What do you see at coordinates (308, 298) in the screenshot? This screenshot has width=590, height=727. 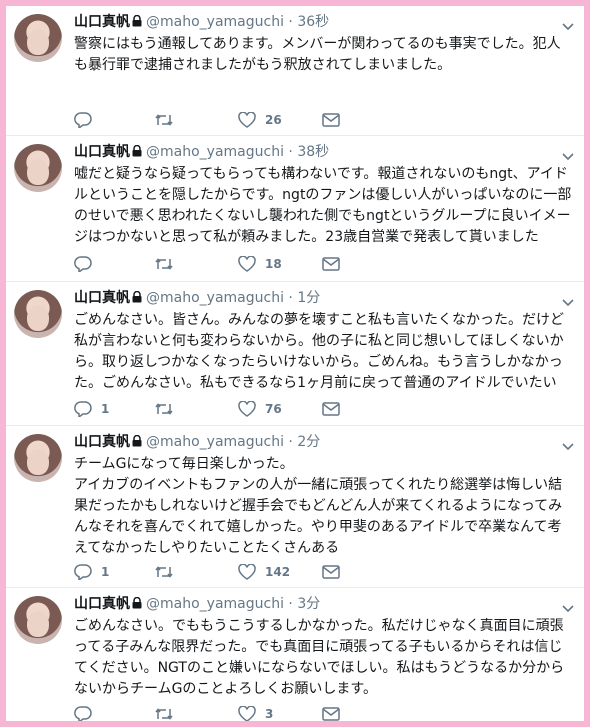 I see `timestamp: 1分` at bounding box center [308, 298].